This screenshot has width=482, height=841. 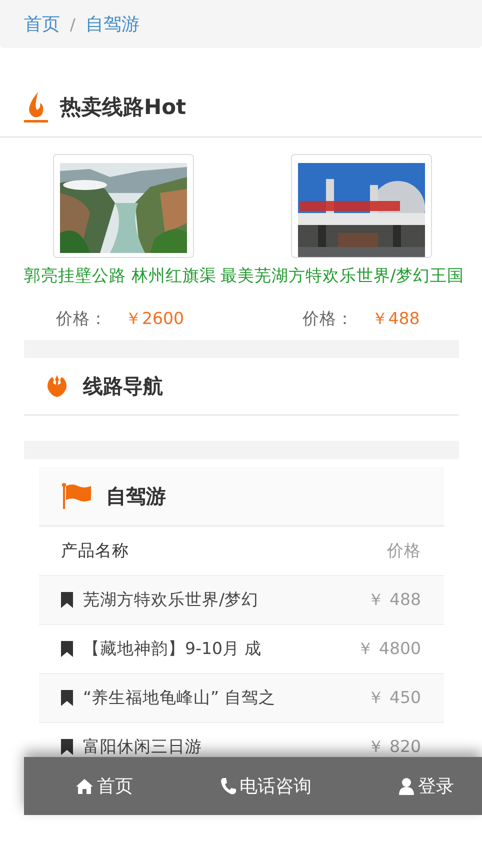 I want to click on phone-icon, so click(x=228, y=786).